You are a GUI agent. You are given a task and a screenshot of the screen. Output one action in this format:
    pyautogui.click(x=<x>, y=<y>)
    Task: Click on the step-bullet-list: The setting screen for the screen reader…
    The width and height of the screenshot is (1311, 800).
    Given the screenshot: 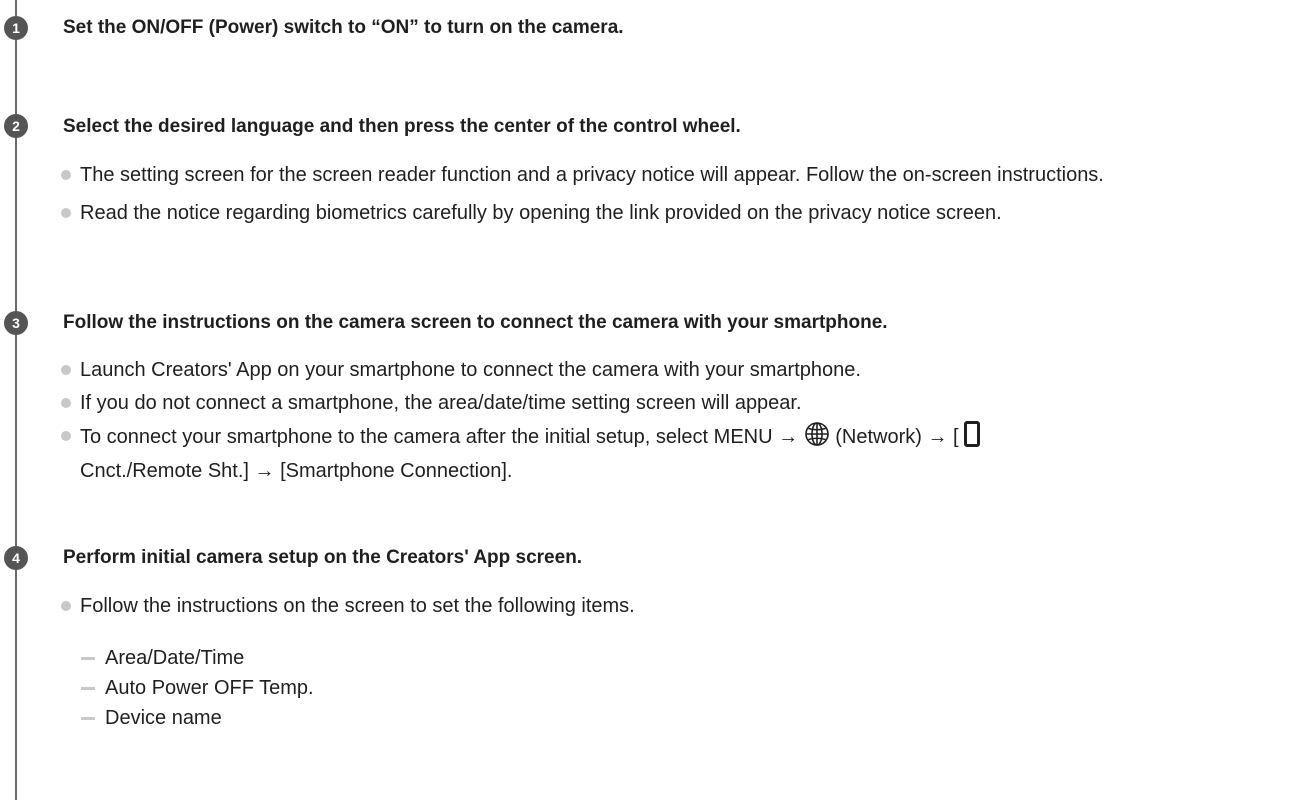 What is the action you would take?
    pyautogui.click(x=680, y=194)
    